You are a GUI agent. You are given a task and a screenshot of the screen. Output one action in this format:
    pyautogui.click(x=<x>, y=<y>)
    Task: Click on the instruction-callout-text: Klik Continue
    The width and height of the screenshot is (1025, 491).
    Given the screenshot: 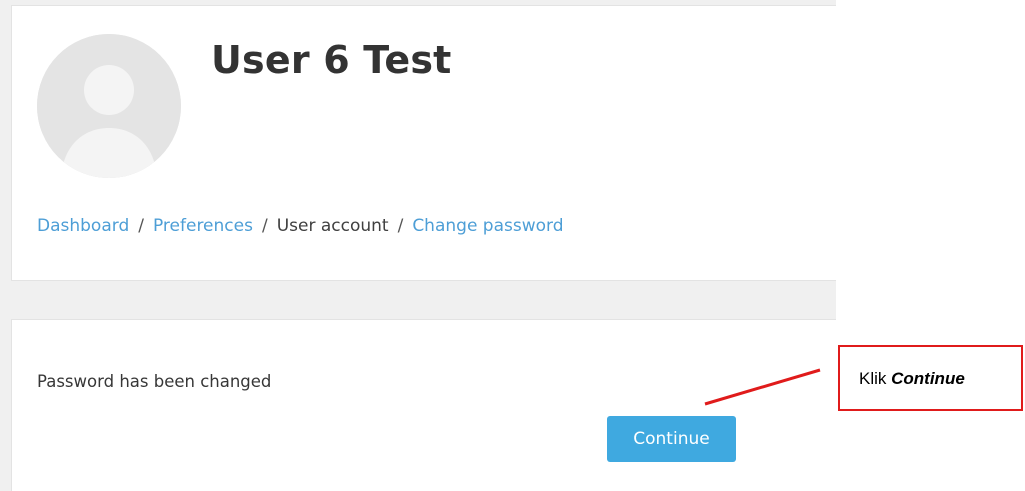 What is the action you would take?
    pyautogui.click(x=912, y=379)
    